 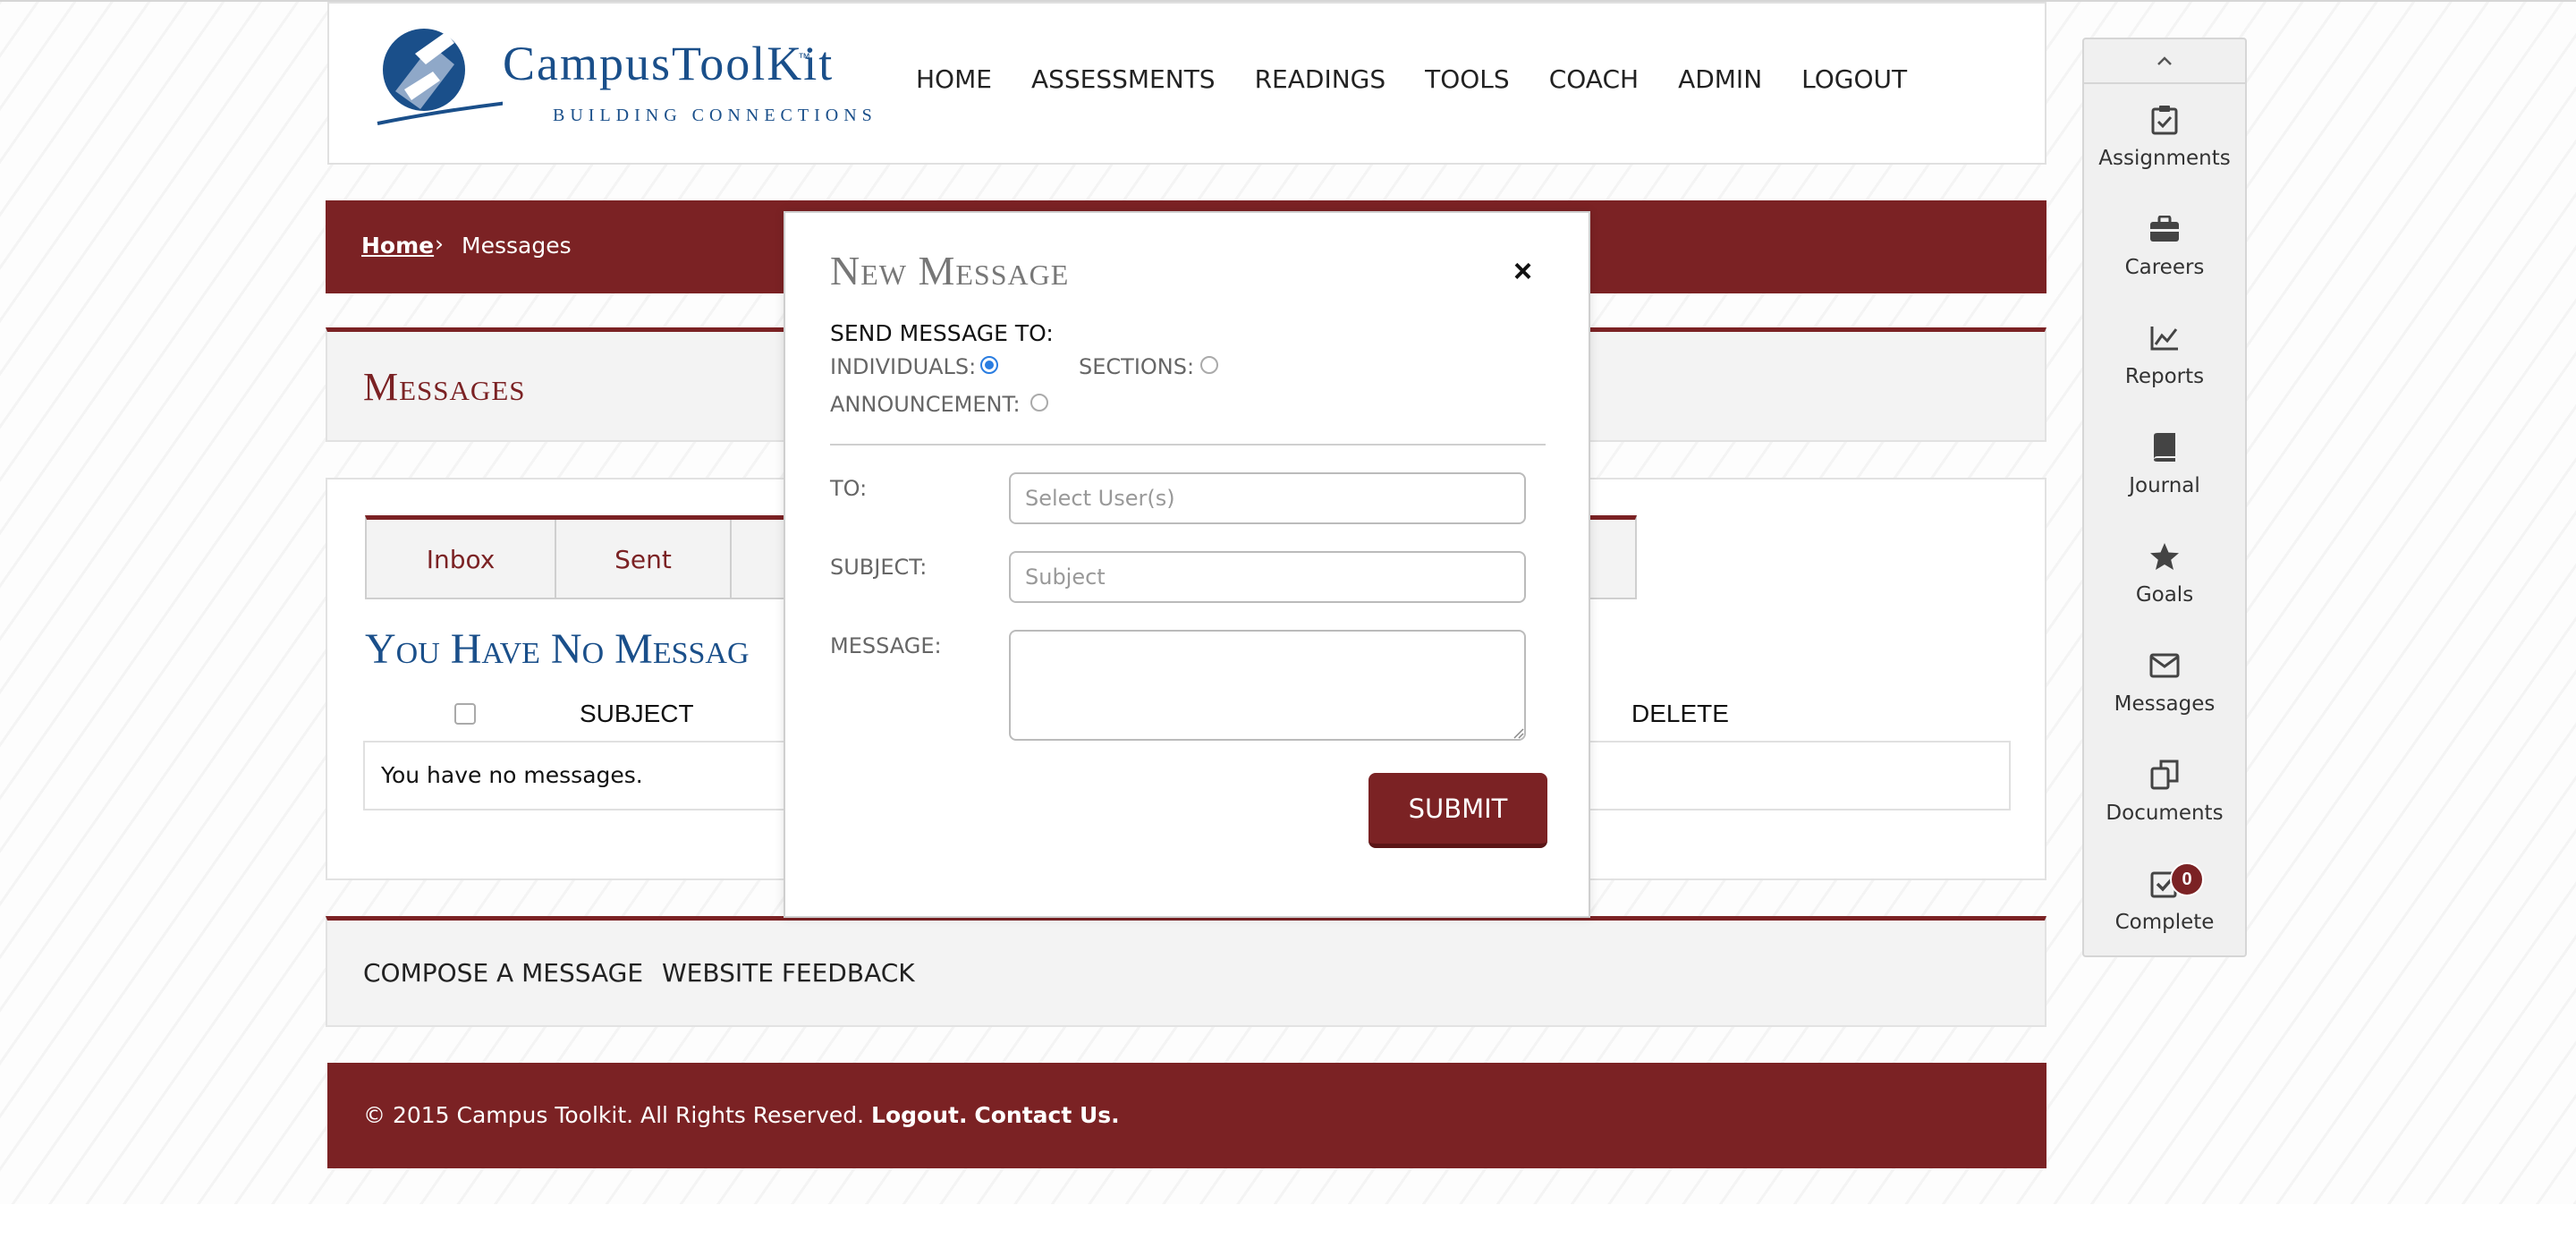 What do you see at coordinates (644, 560) in the screenshot?
I see `tab-sent: Sent` at bounding box center [644, 560].